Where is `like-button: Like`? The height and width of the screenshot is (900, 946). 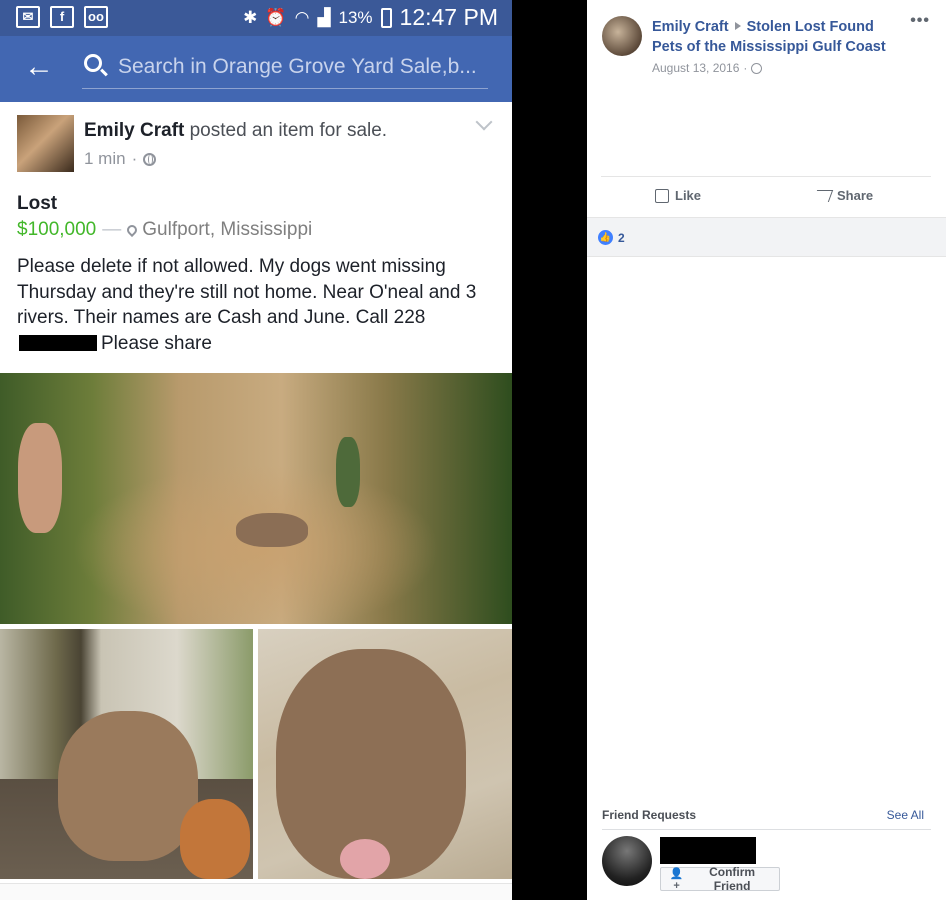 like-button: Like is located at coordinates (678, 195).